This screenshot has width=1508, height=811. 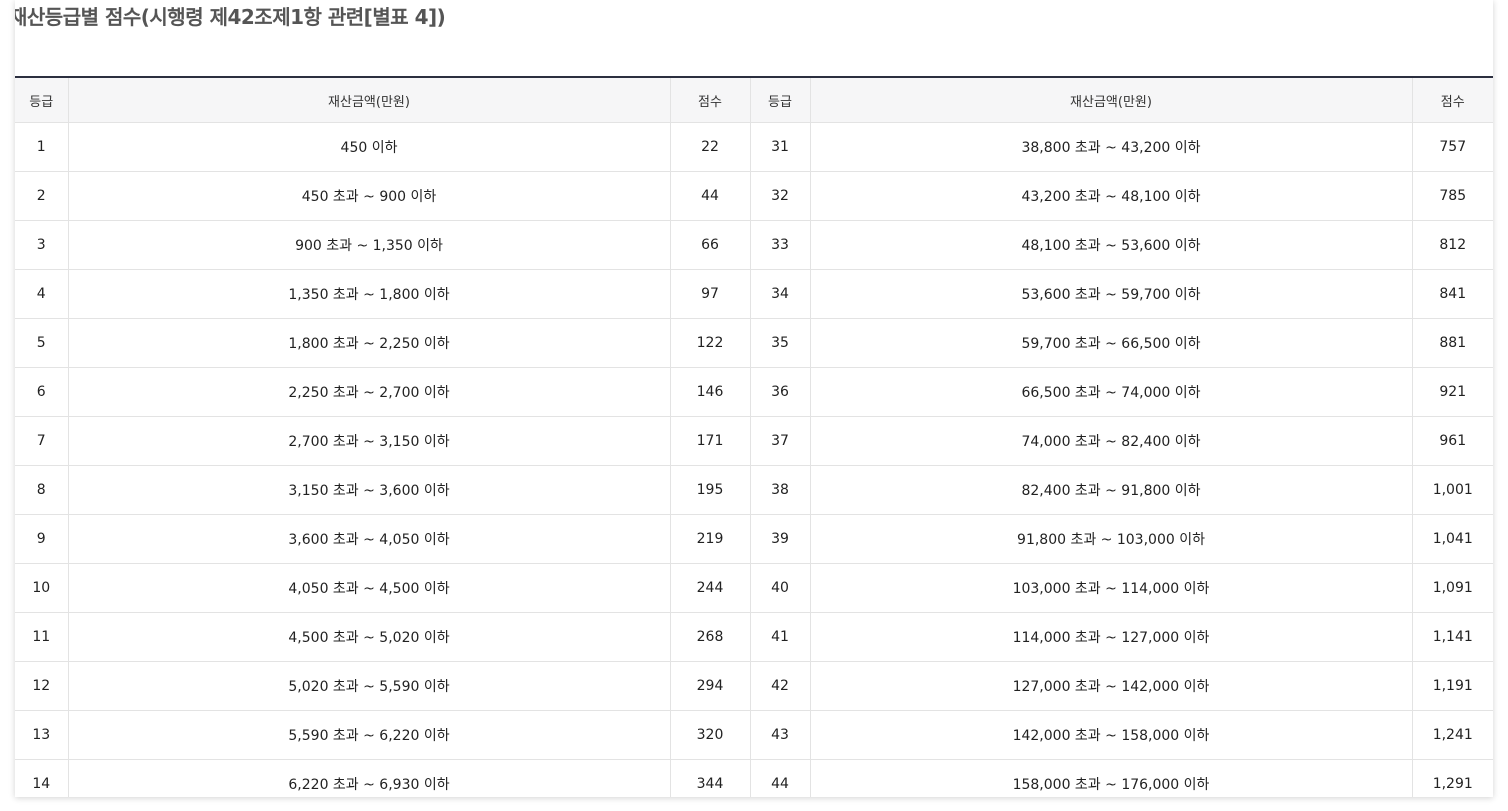 What do you see at coordinates (42, 441) in the screenshot?
I see `grade-cell: 7` at bounding box center [42, 441].